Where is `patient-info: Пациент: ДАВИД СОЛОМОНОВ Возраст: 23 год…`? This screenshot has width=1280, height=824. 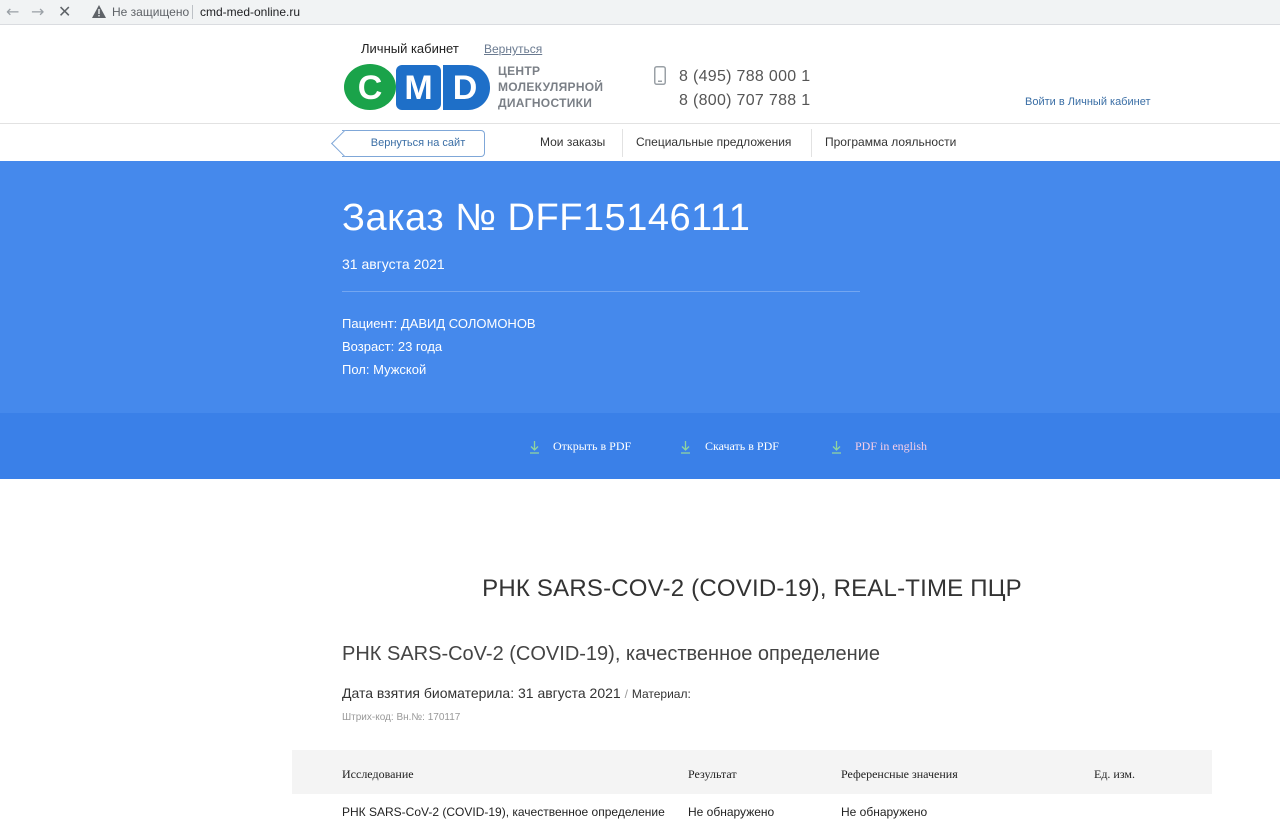
patient-info: Пациент: ДАВИД СОЛОМОНОВ Возраст: 23 год… is located at coordinates (439, 346).